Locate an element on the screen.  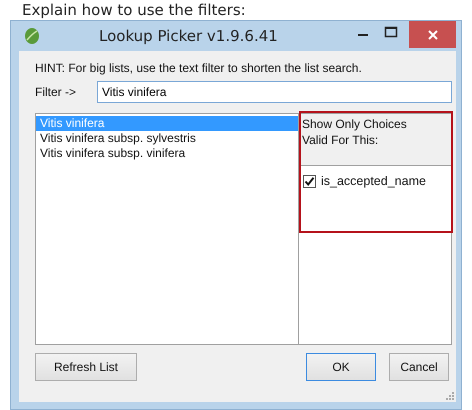
filter-heading: Valid For This: is located at coordinates (341, 140).